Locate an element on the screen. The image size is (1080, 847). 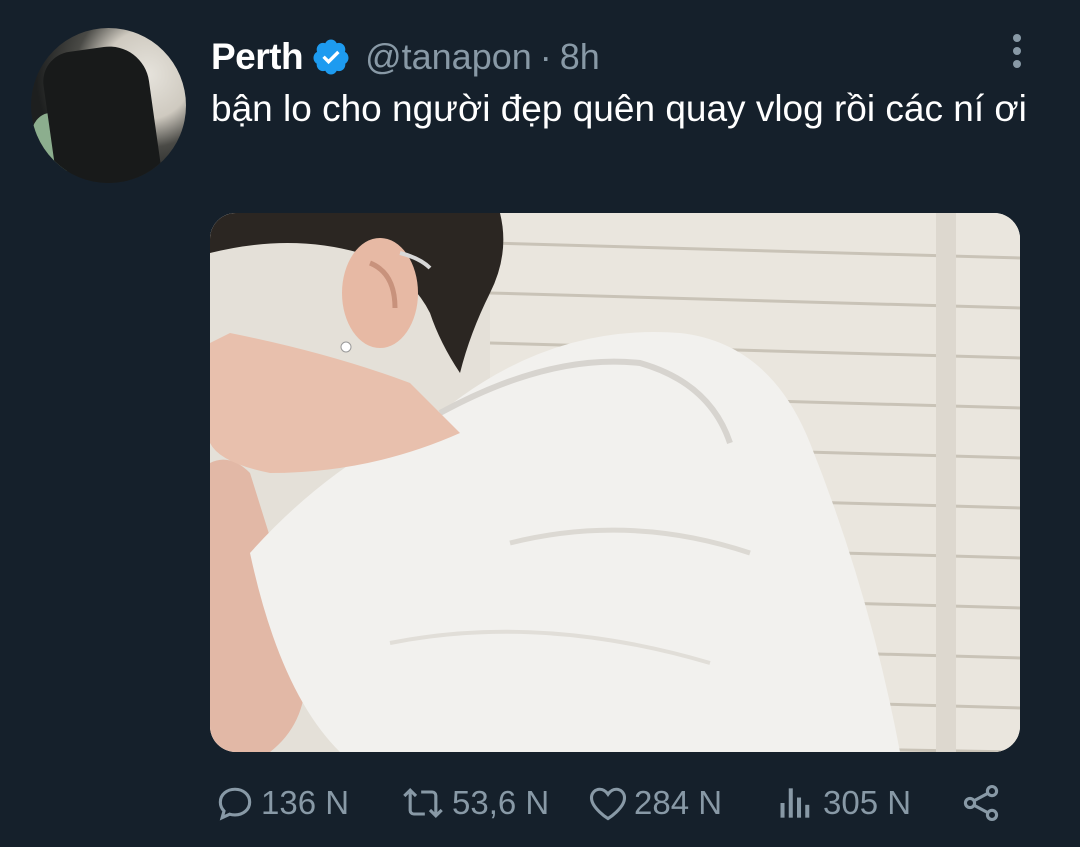
tweet-actions: 136 N 53,6 N 284 N 305 N is located at coordinates (613, 803).